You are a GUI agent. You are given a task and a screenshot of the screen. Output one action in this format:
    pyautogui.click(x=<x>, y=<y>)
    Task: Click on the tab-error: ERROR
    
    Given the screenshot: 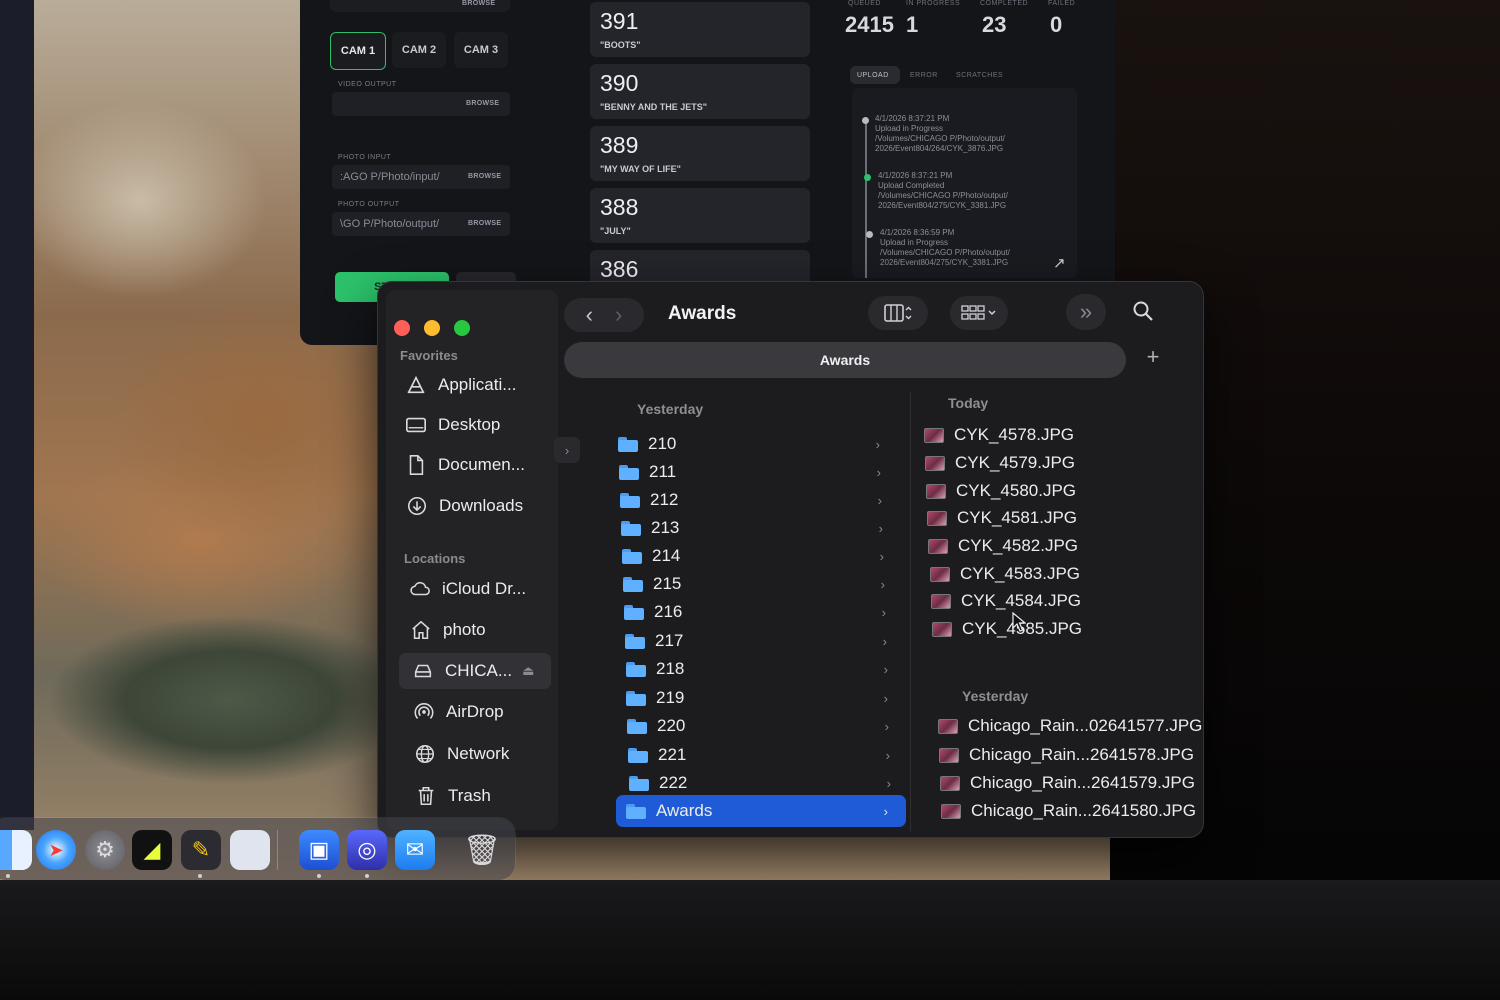 What is the action you would take?
    pyautogui.click(x=924, y=75)
    